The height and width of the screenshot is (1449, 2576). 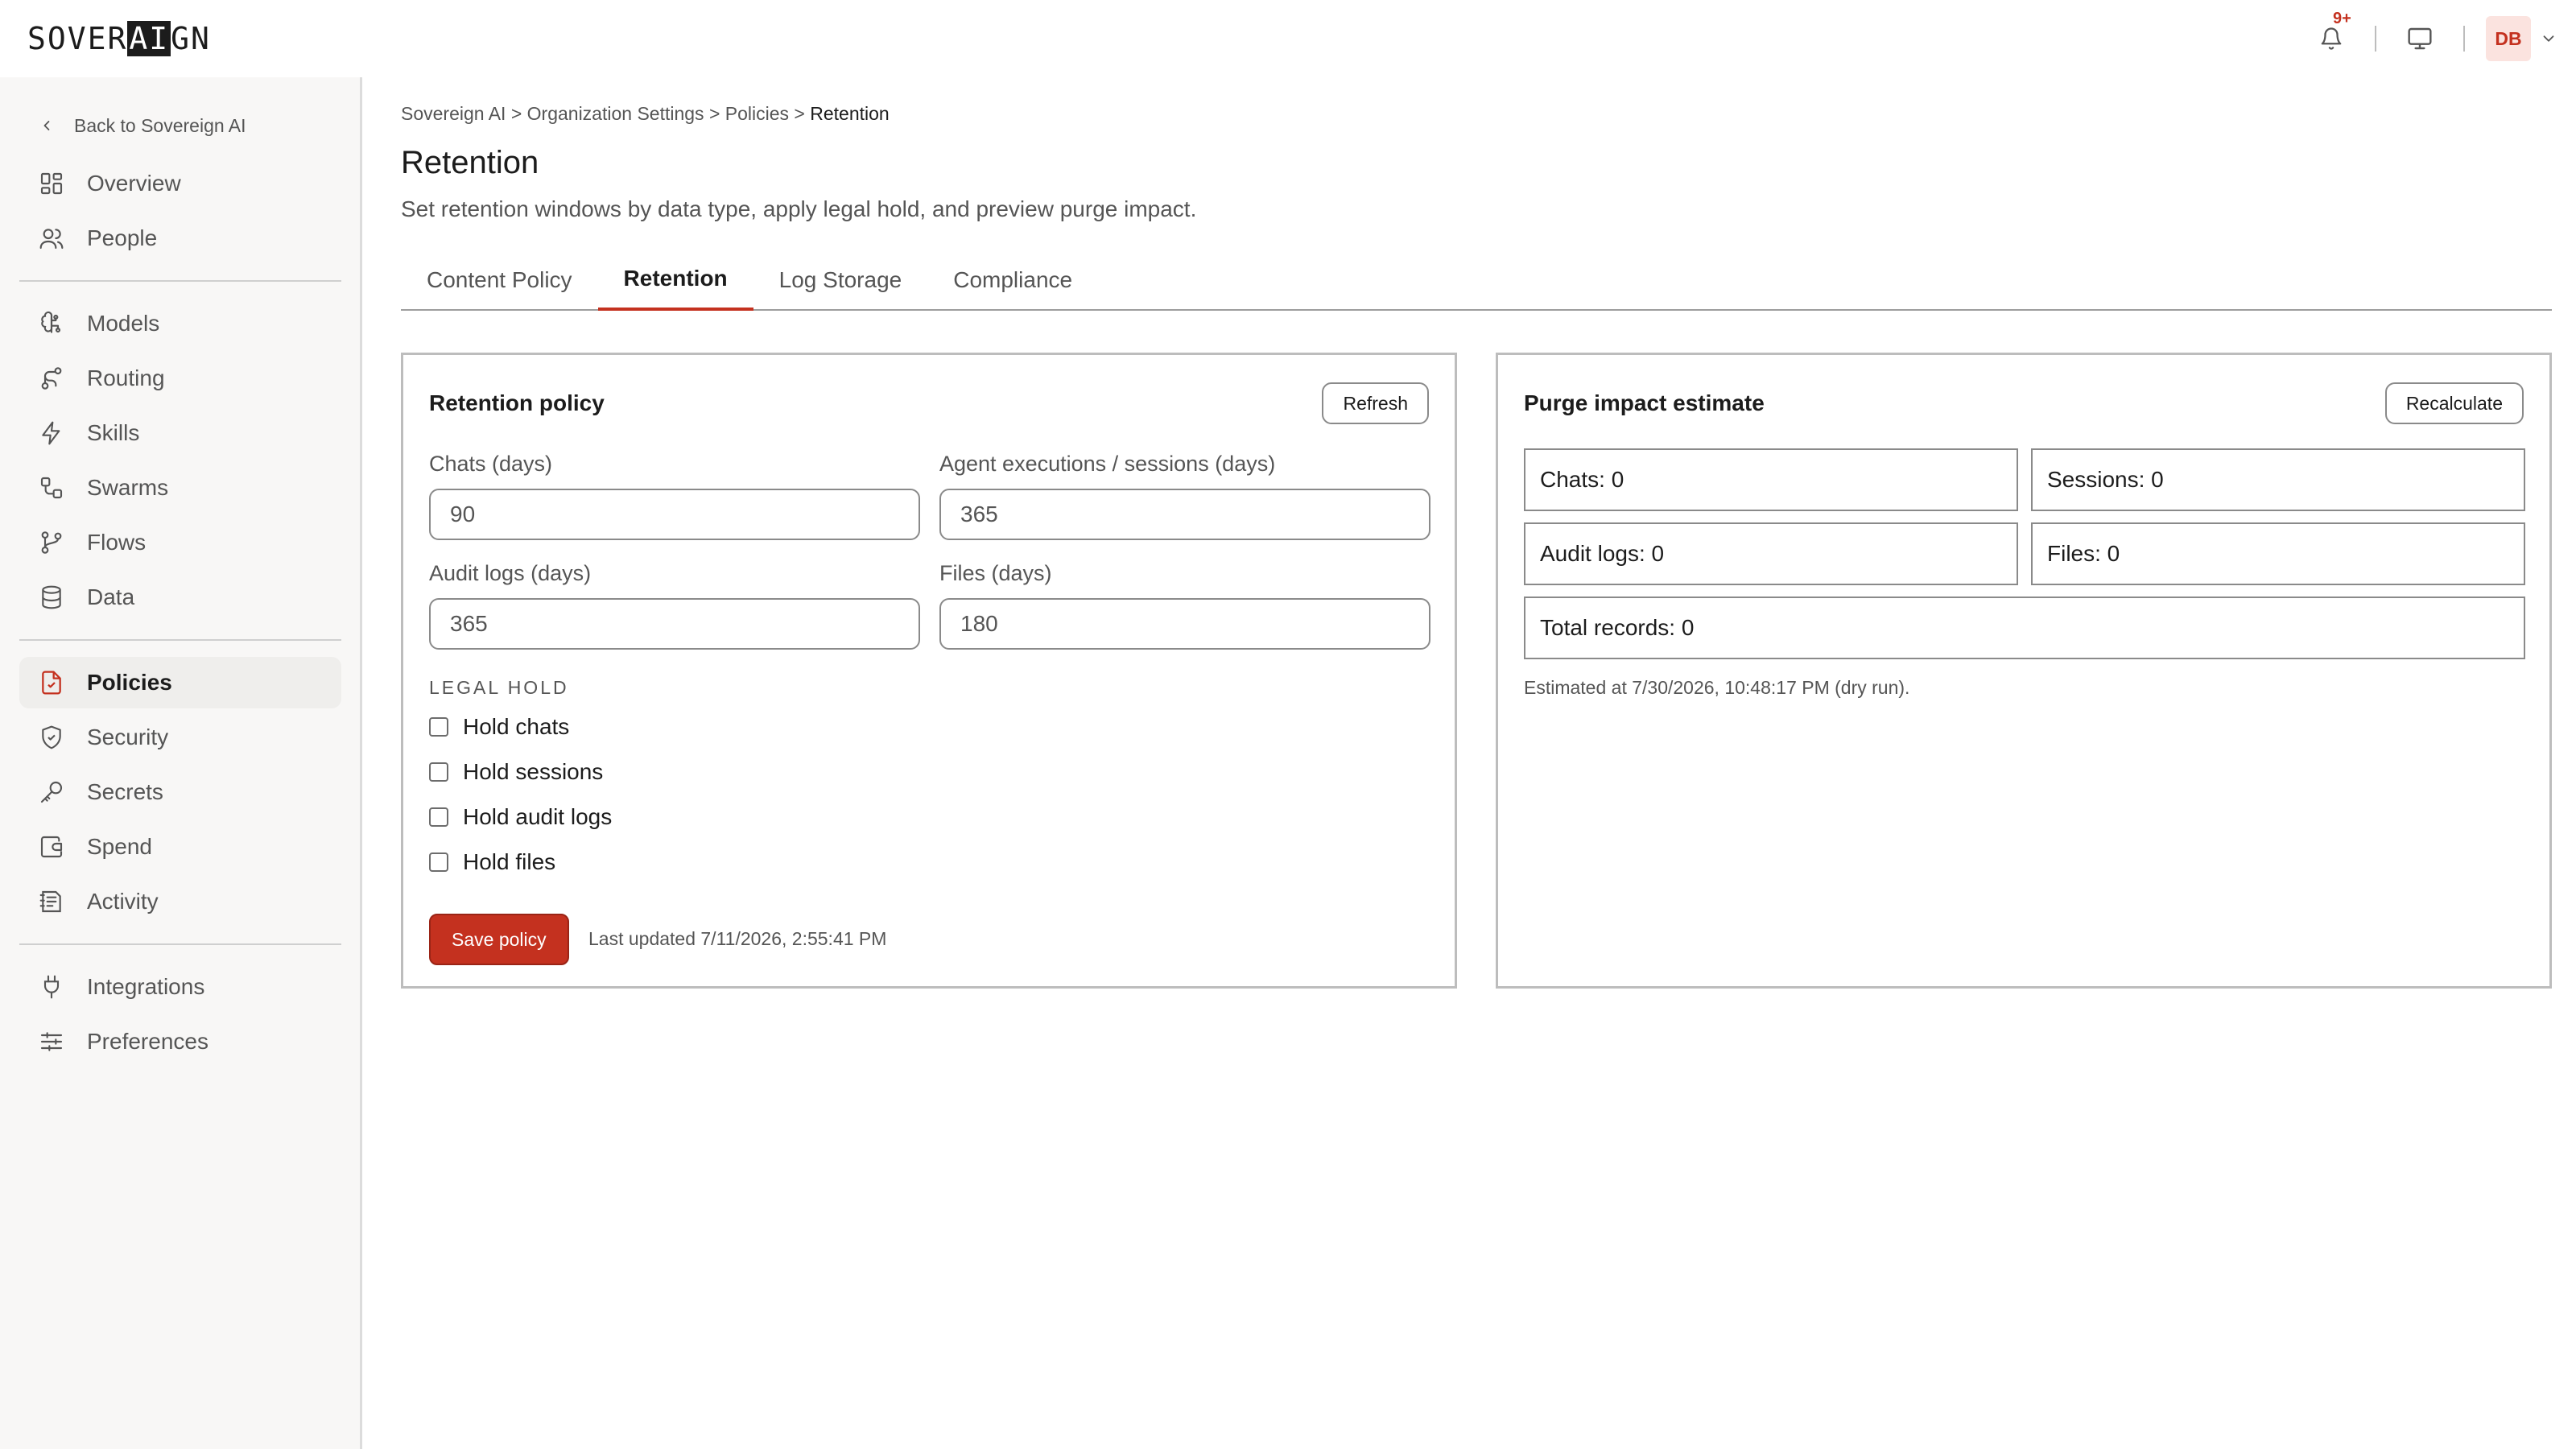 I want to click on last-updated-text: Last updated 7/11/2026, 2:55:41 PM, so click(x=737, y=938).